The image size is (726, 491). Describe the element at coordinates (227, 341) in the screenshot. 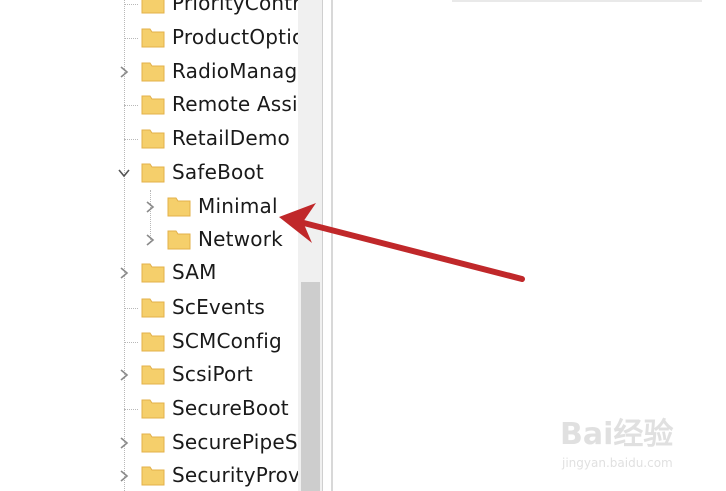

I see `tree-item-label: SCMConfig` at that location.